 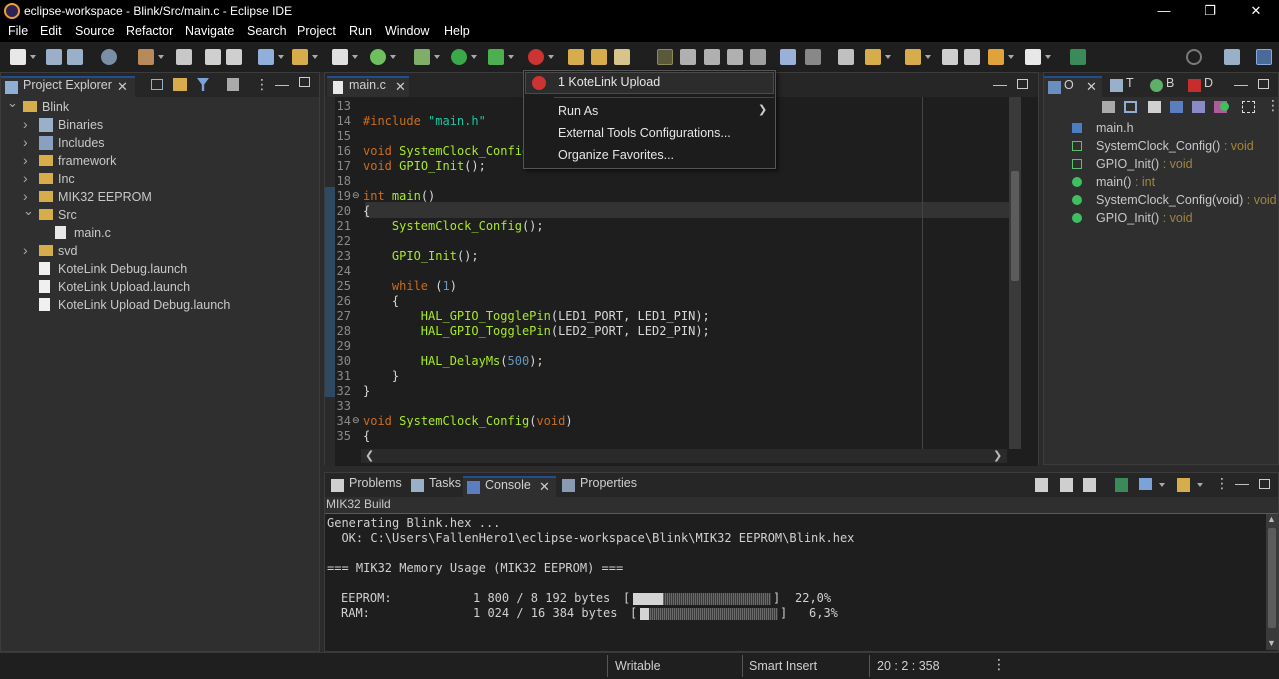 I want to click on search-icon, so click(x=1194, y=57).